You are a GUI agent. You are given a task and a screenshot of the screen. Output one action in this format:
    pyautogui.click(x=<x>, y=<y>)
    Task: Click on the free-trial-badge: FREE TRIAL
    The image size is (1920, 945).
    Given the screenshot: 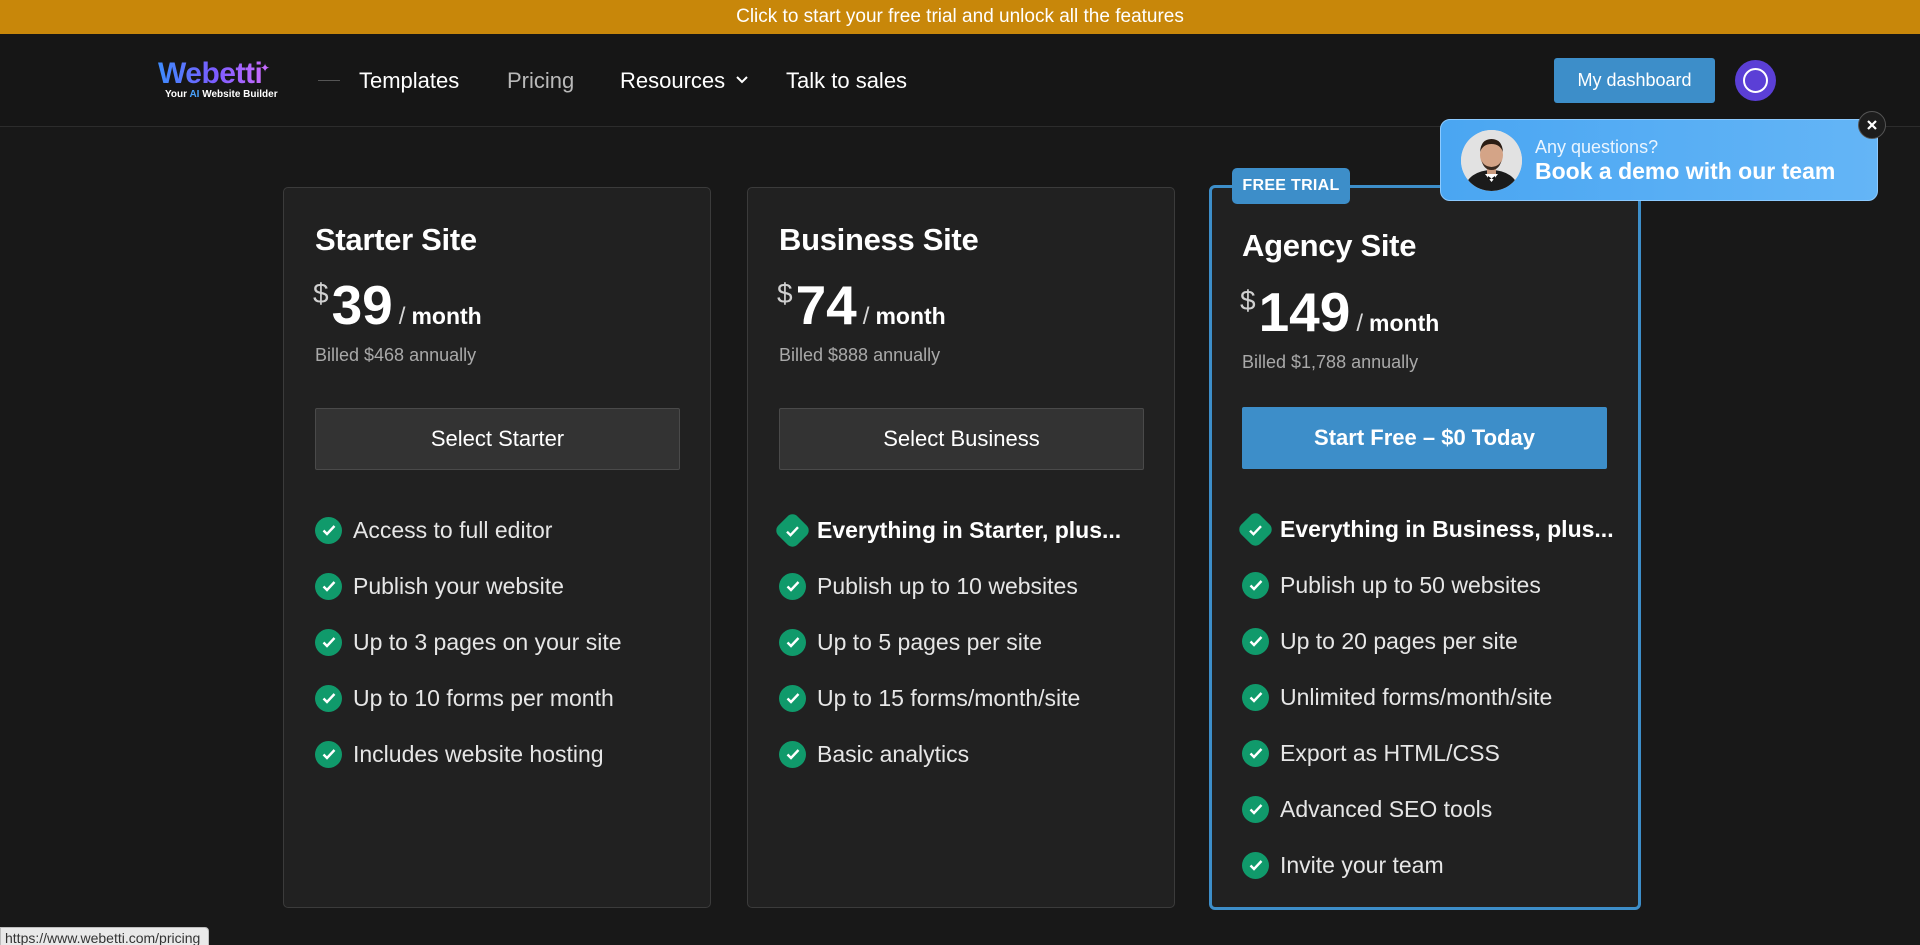 What is the action you would take?
    pyautogui.click(x=1291, y=186)
    